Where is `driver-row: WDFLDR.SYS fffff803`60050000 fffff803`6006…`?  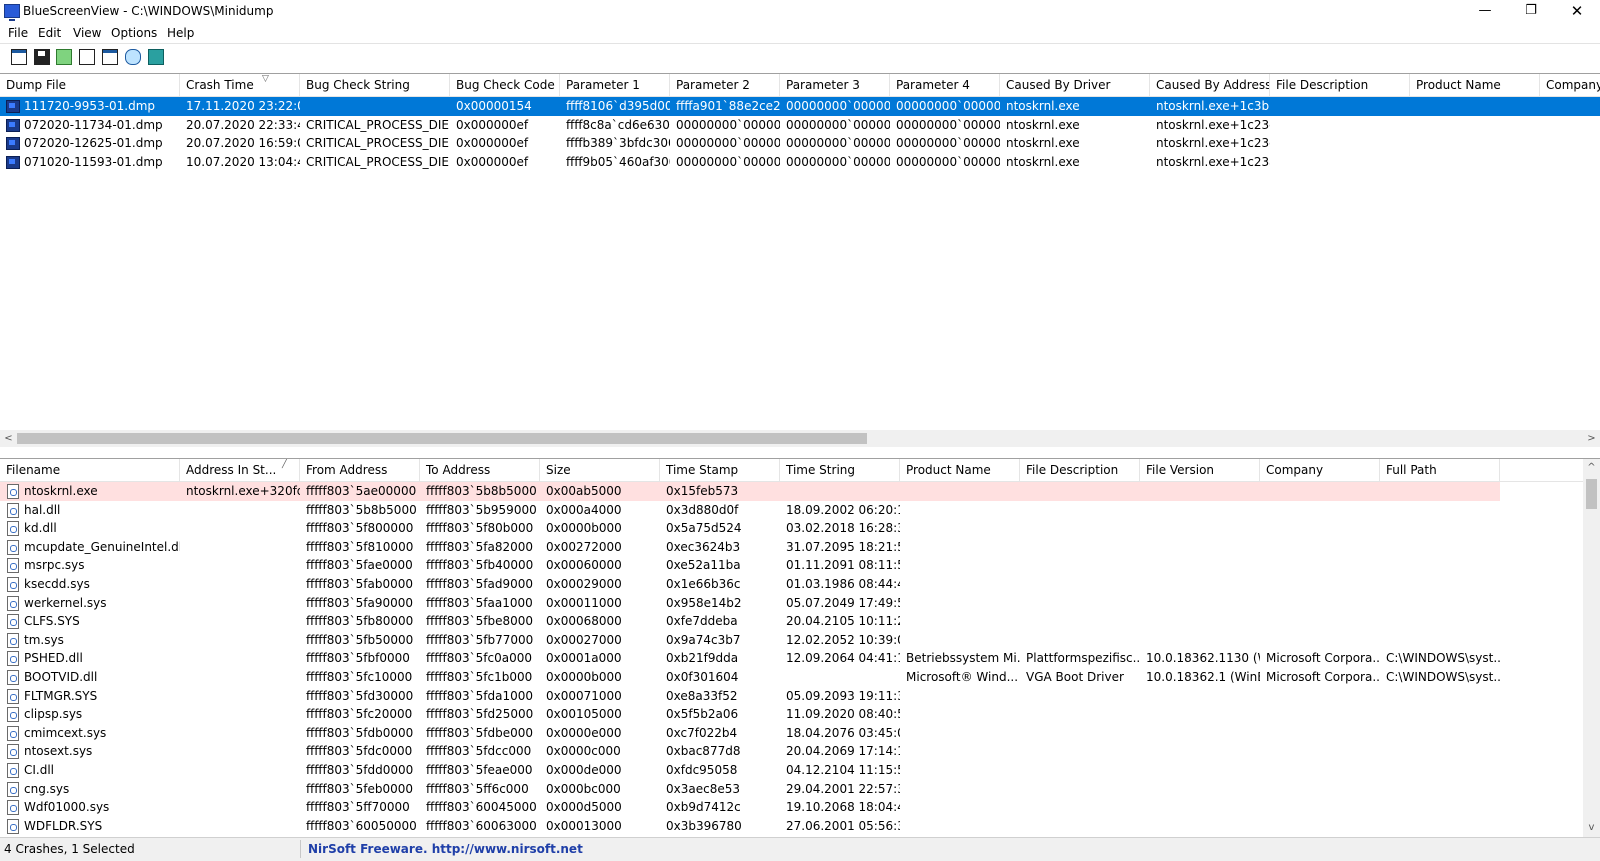
driver-row: WDFLDR.SYS fffff803`60050000 fffff803`6006… is located at coordinates (800, 826).